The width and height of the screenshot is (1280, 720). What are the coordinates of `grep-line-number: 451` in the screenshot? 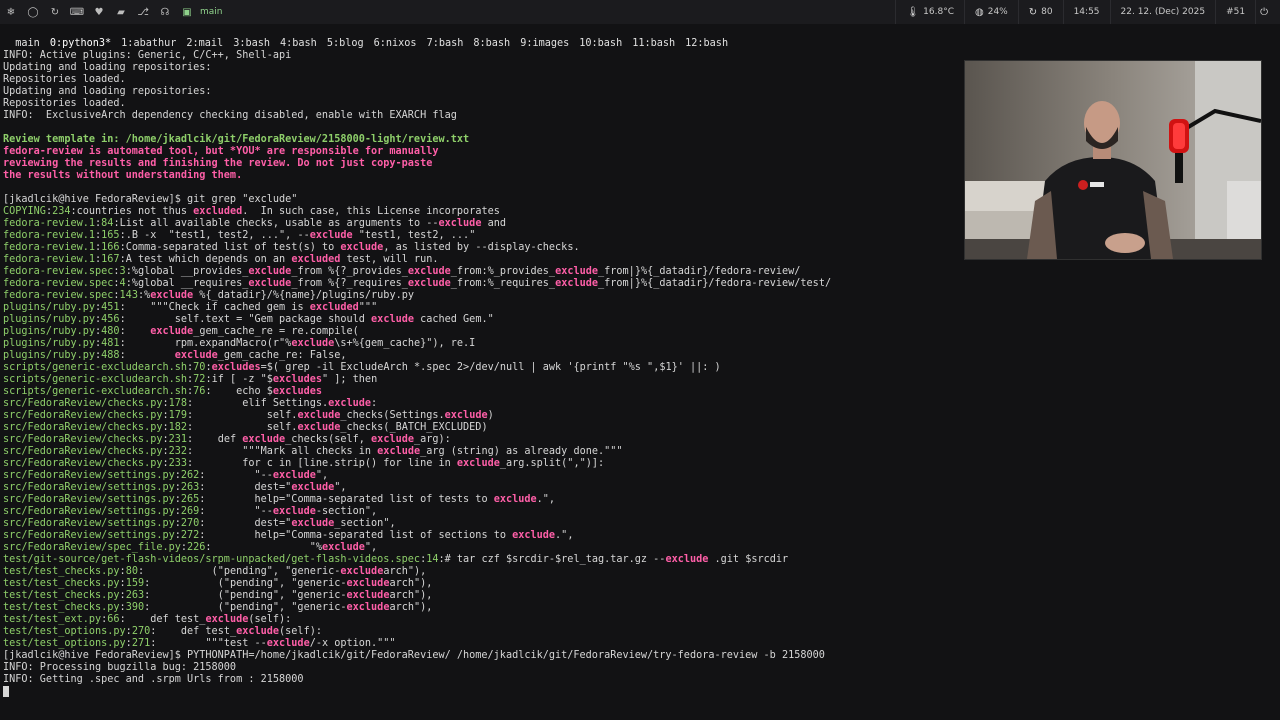 It's located at (110, 307).